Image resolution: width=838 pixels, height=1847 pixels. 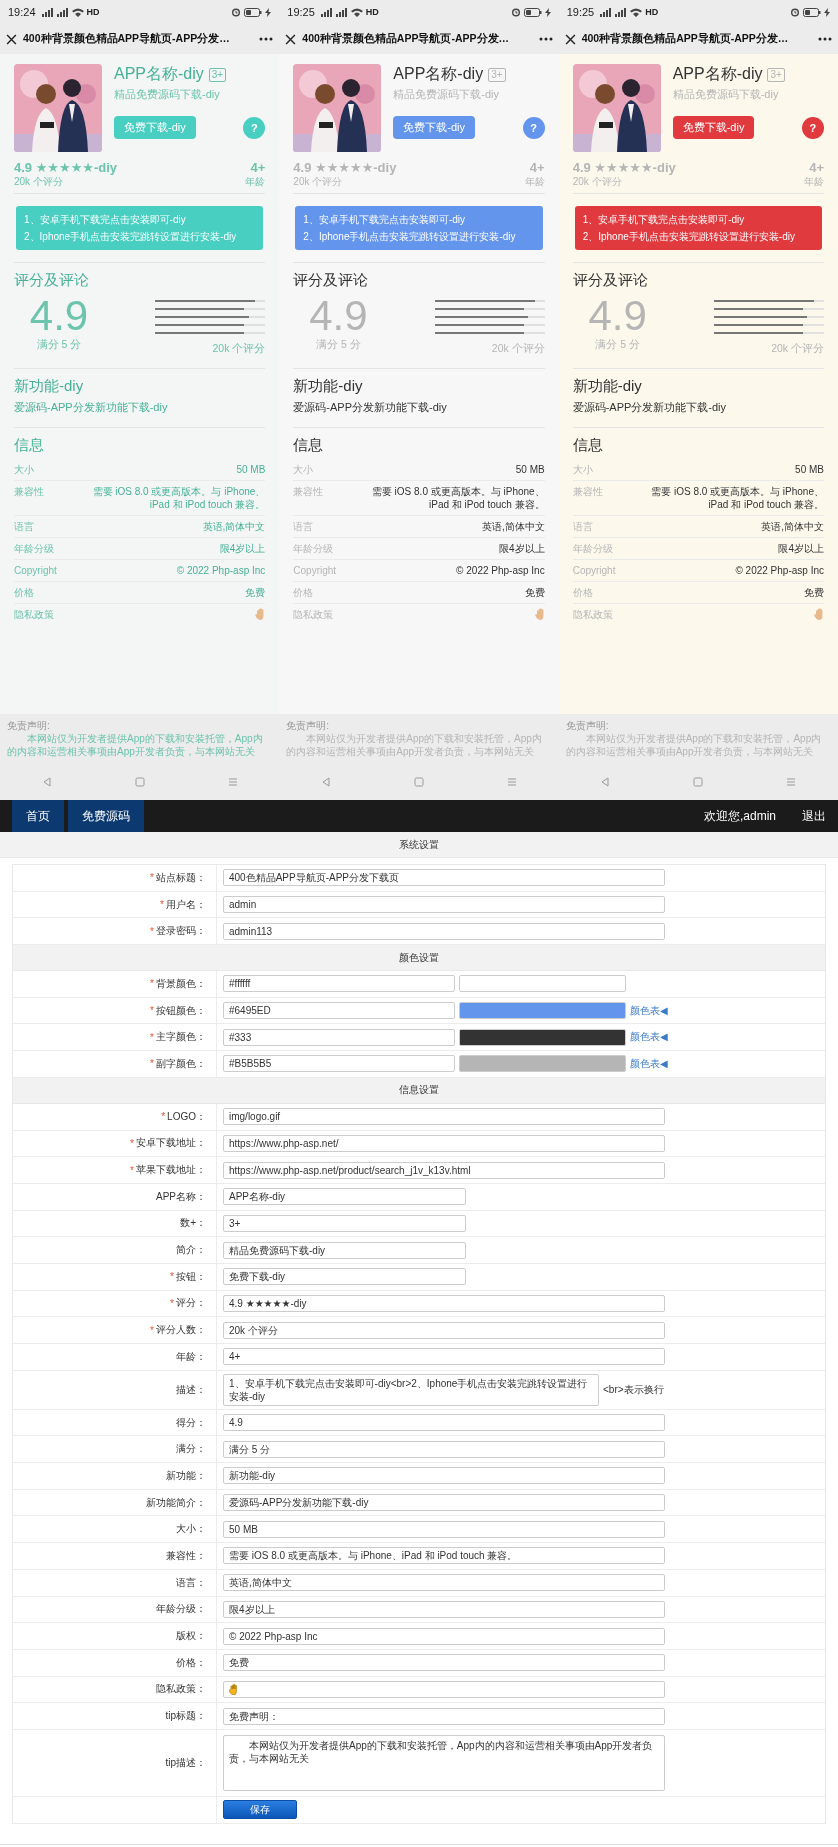 I want to click on field-label: 年龄分级：, so click(x=181, y=1609).